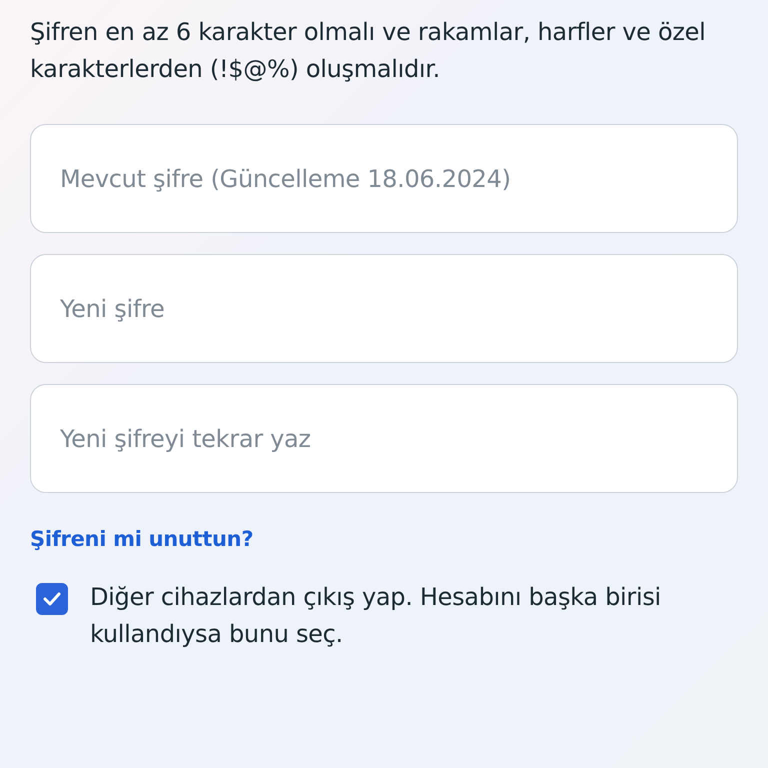 Image resolution: width=768 pixels, height=768 pixels. Describe the element at coordinates (384, 438) in the screenshot. I see `password-field: Yeni şifreyi tekrar yaz` at that location.